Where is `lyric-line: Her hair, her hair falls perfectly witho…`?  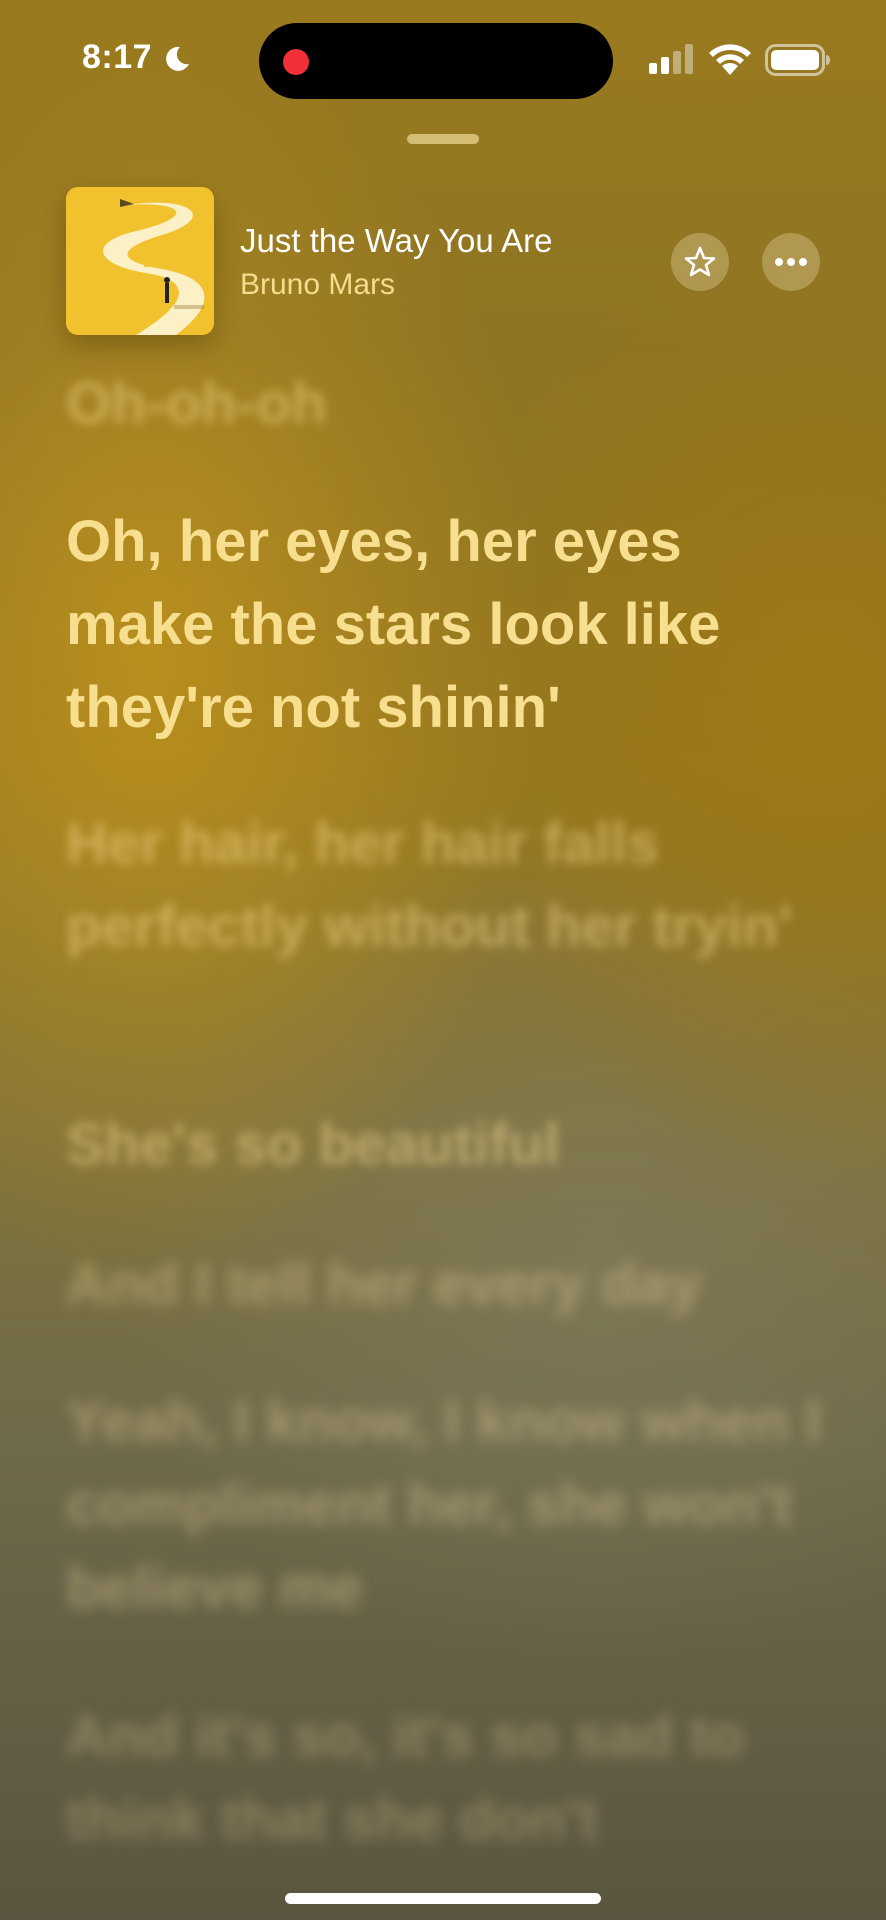
lyric-line: Her hair, her hair falls perfectly witho… is located at coordinates (446, 885).